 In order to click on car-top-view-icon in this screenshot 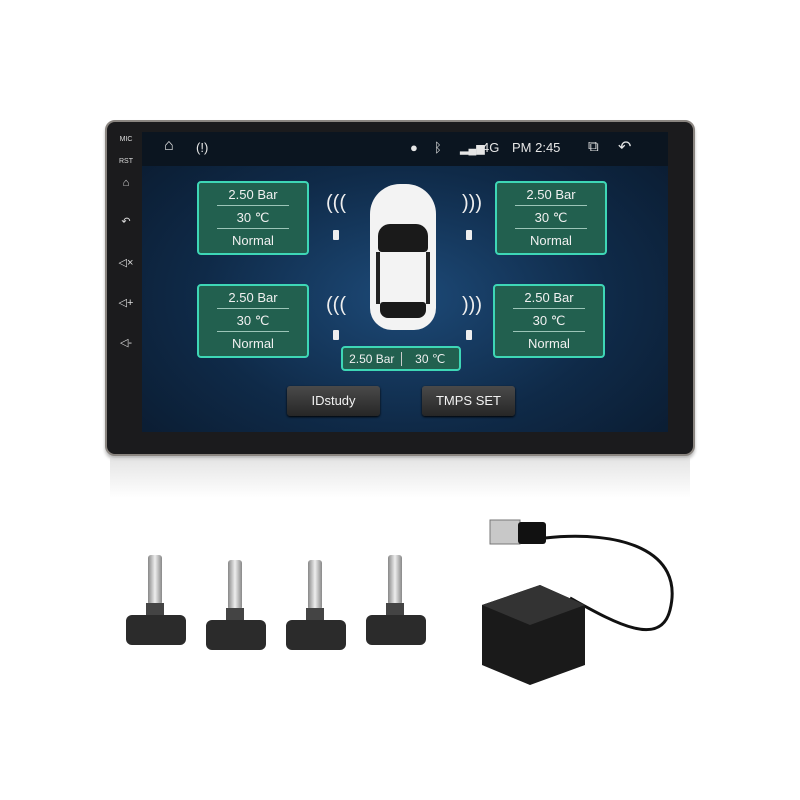, I will do `click(403, 257)`.